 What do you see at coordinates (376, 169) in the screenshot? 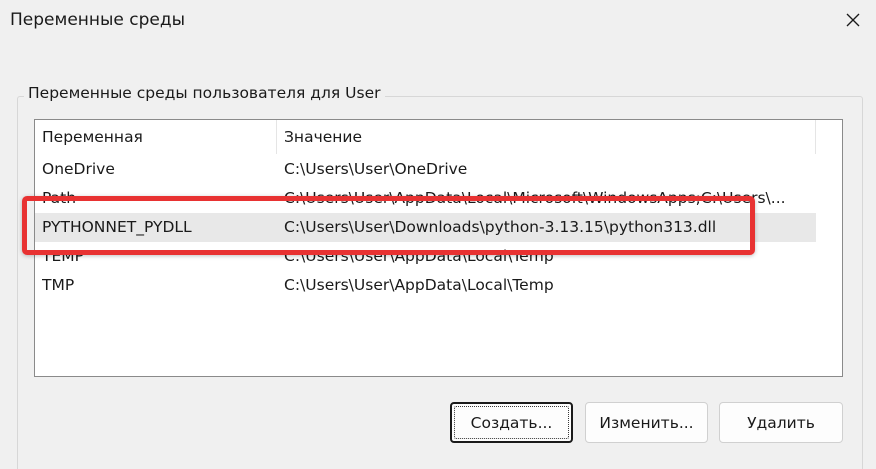
I see `variable-value: C:\Users\User\OneDrive` at bounding box center [376, 169].